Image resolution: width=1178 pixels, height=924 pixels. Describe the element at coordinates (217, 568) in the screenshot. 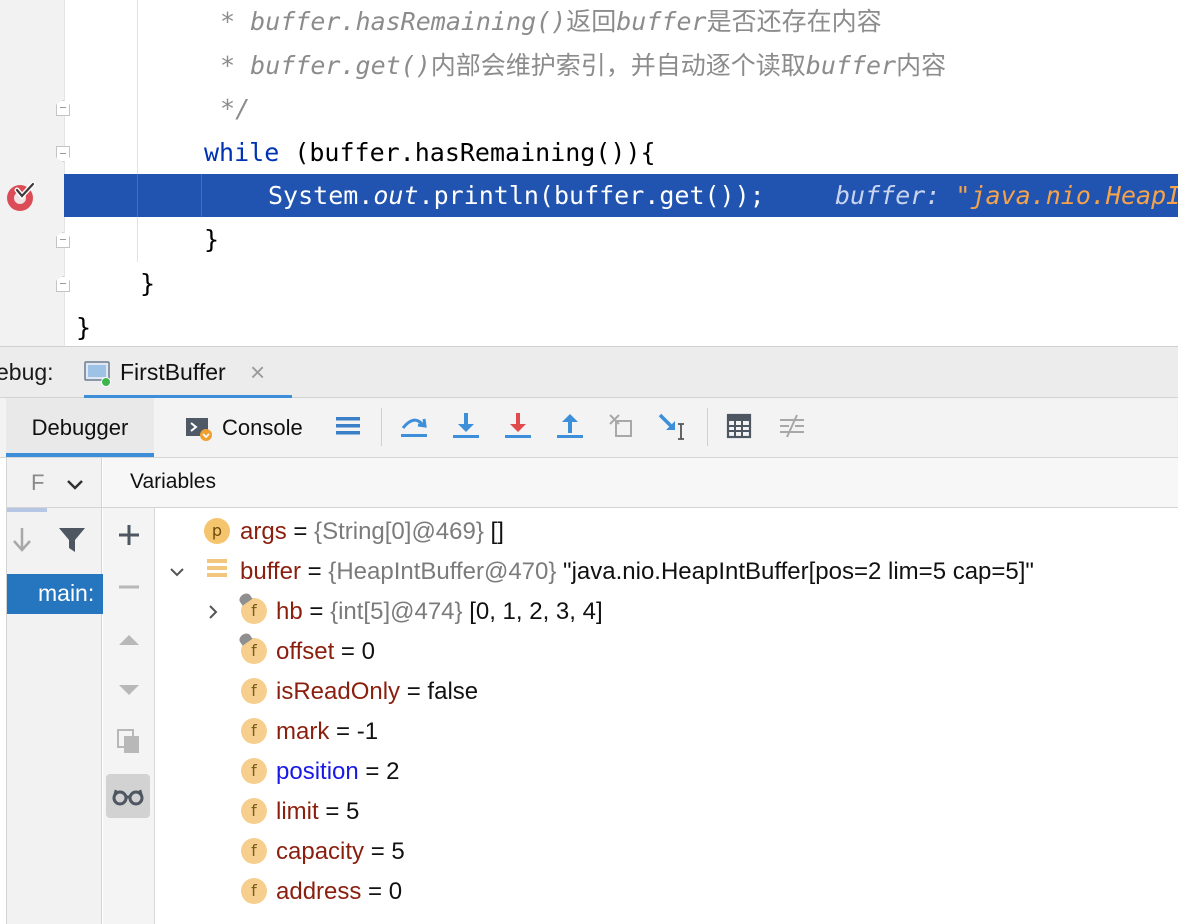

I see `object-icon` at that location.